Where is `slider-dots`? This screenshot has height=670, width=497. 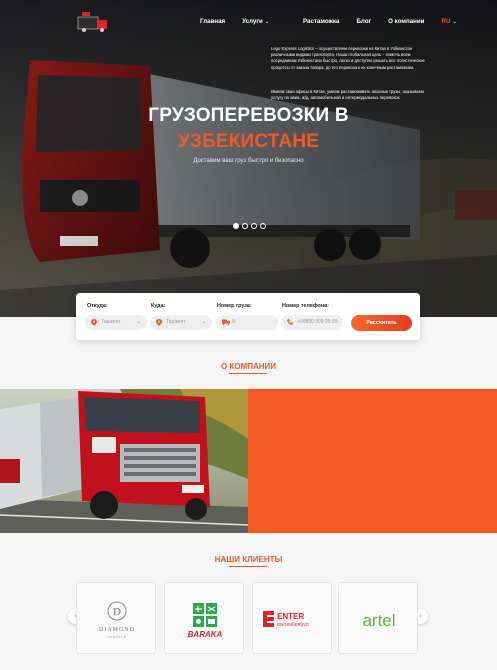 slider-dots is located at coordinates (249, 226).